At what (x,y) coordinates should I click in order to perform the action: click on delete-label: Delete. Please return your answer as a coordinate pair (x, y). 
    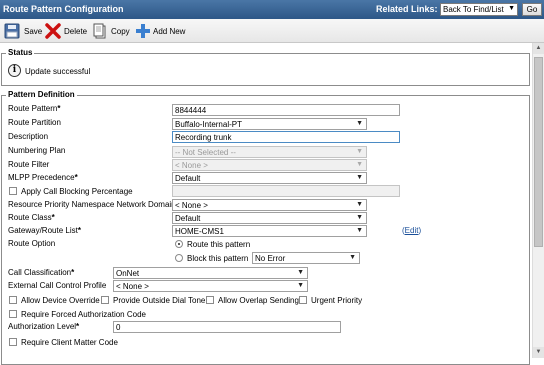
    Looking at the image, I should click on (76, 31).